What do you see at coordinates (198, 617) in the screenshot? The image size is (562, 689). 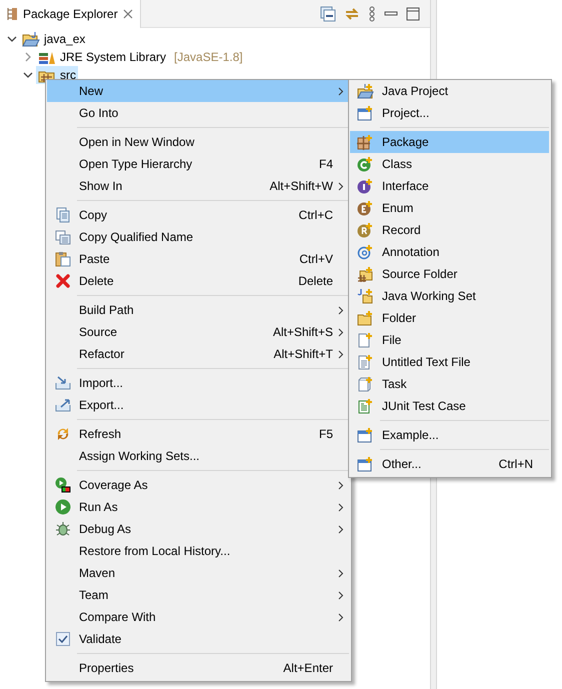 I see `menu-item: Compare With` at bounding box center [198, 617].